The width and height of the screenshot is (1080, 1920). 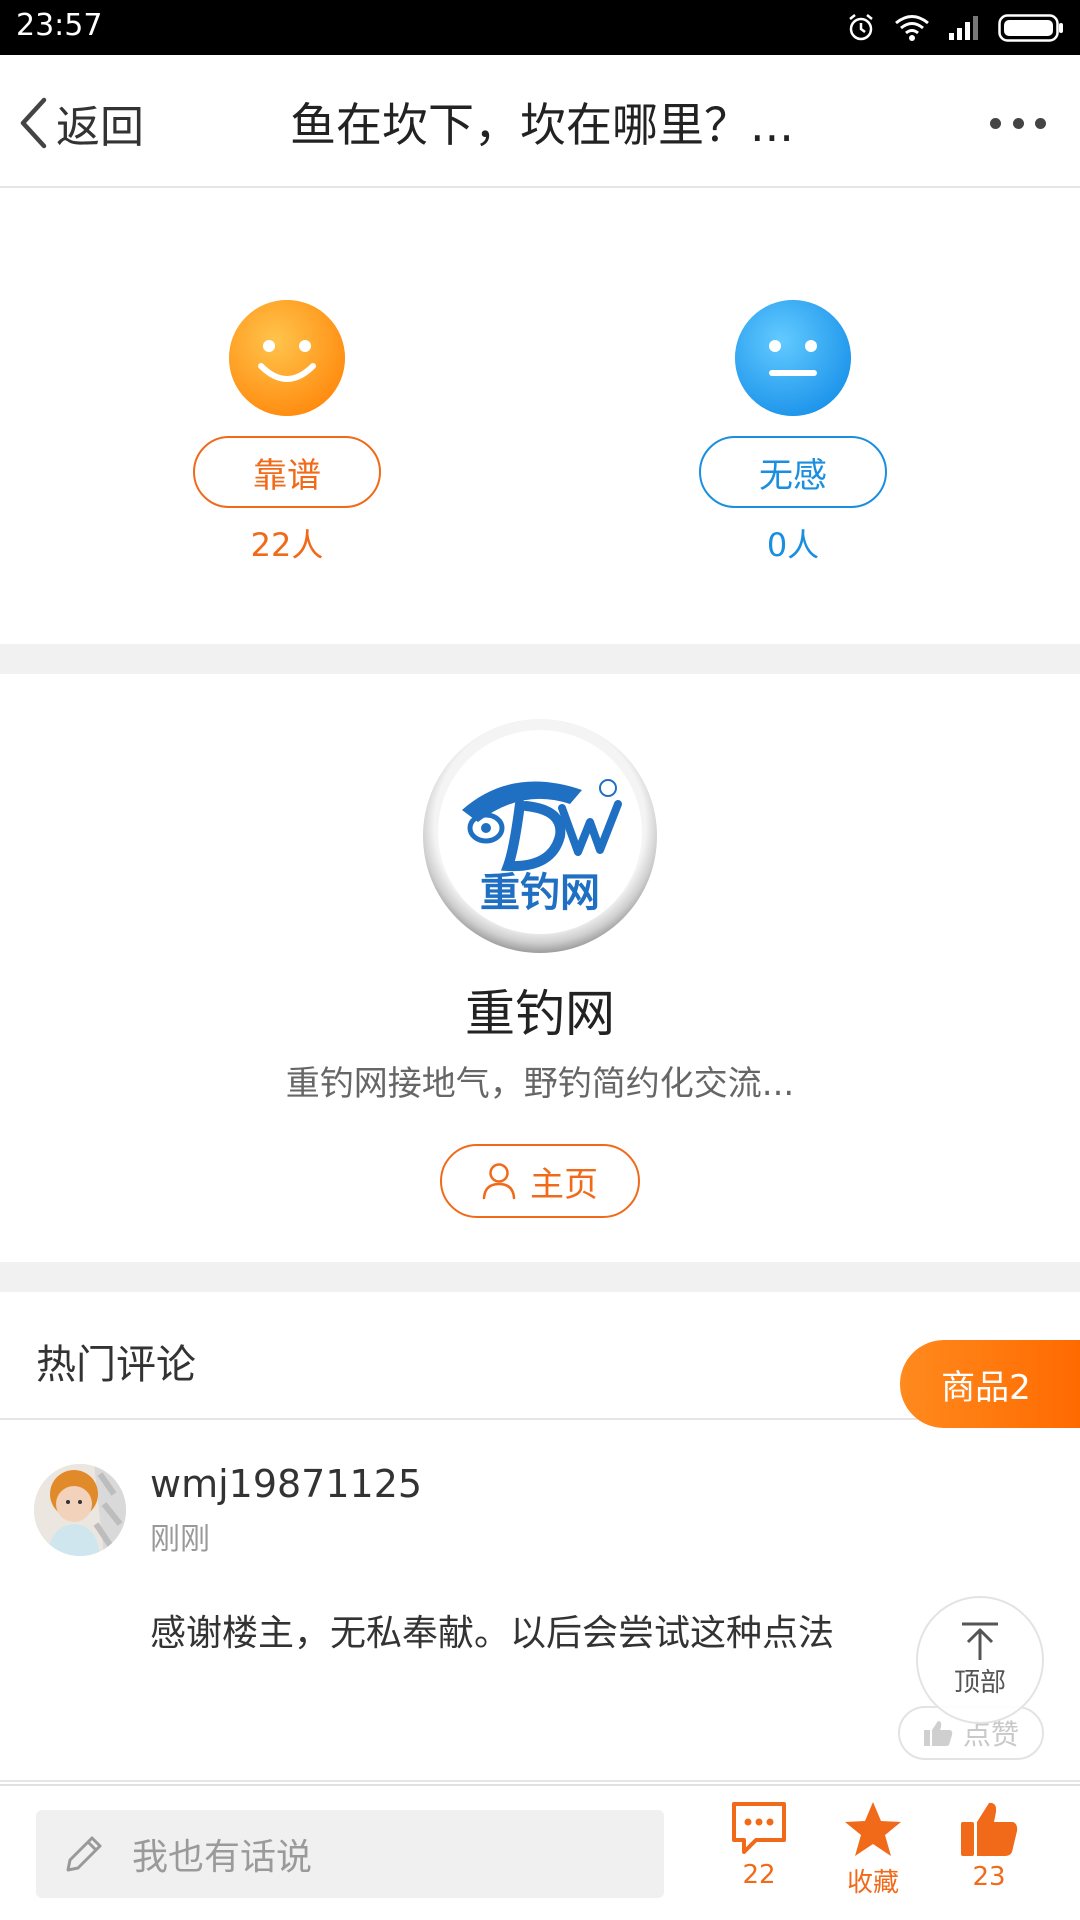 What do you see at coordinates (116, 1365) in the screenshot?
I see `section-title: 热门评论` at bounding box center [116, 1365].